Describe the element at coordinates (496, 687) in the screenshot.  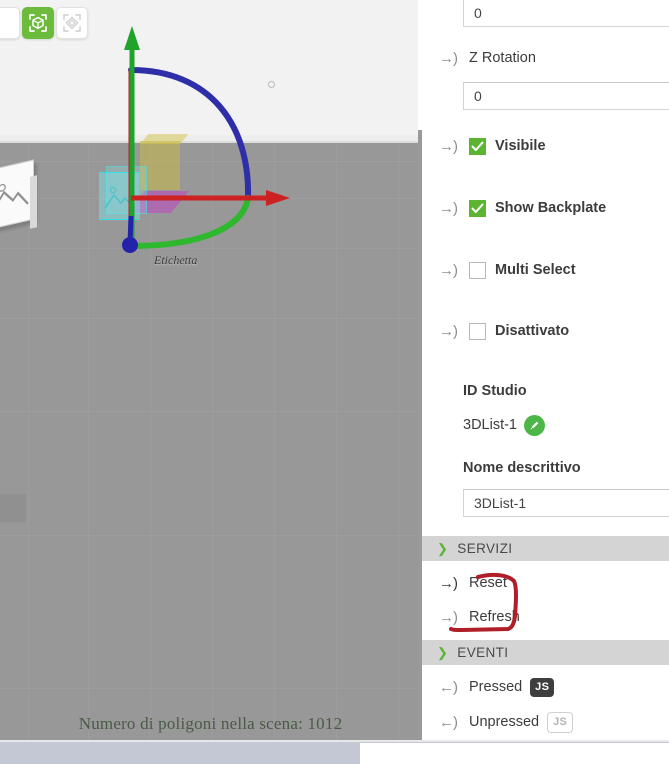
I see `pressed-label: Pressed` at that location.